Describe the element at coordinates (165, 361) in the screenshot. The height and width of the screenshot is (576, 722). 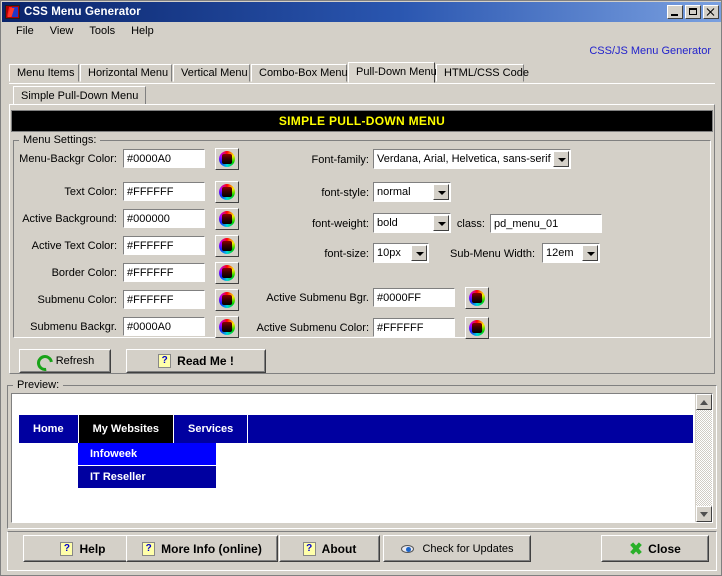
I see `question-icon-read-me: ?` at that location.